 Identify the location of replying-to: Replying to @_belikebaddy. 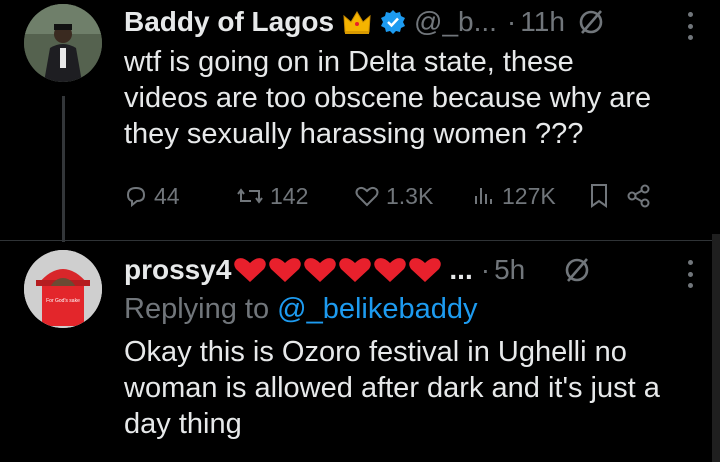
(415, 309).